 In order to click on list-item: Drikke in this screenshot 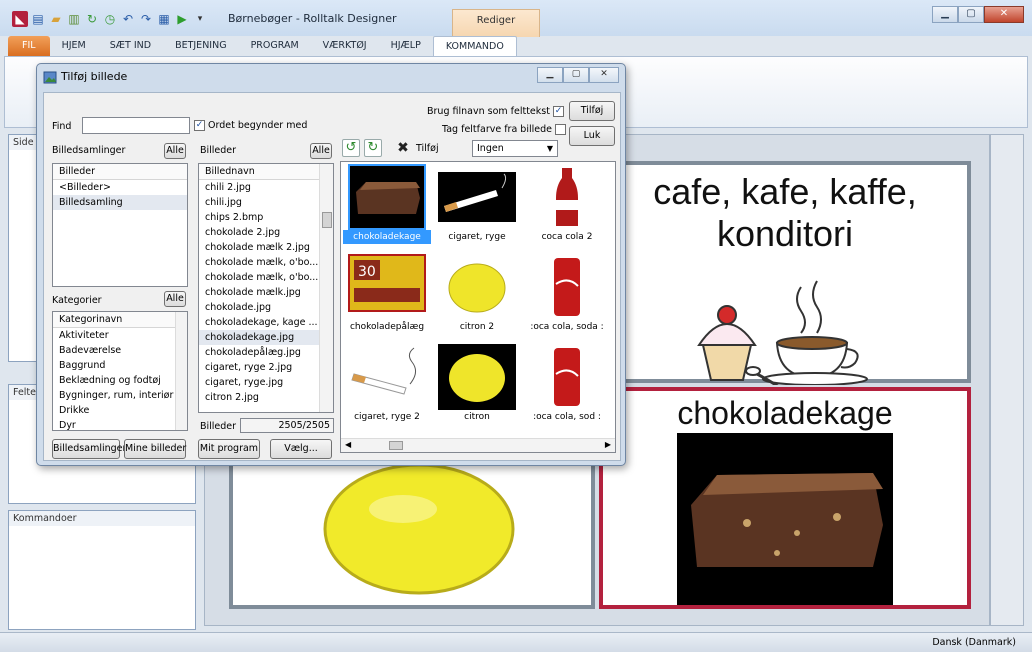, I will do `click(120, 410)`.